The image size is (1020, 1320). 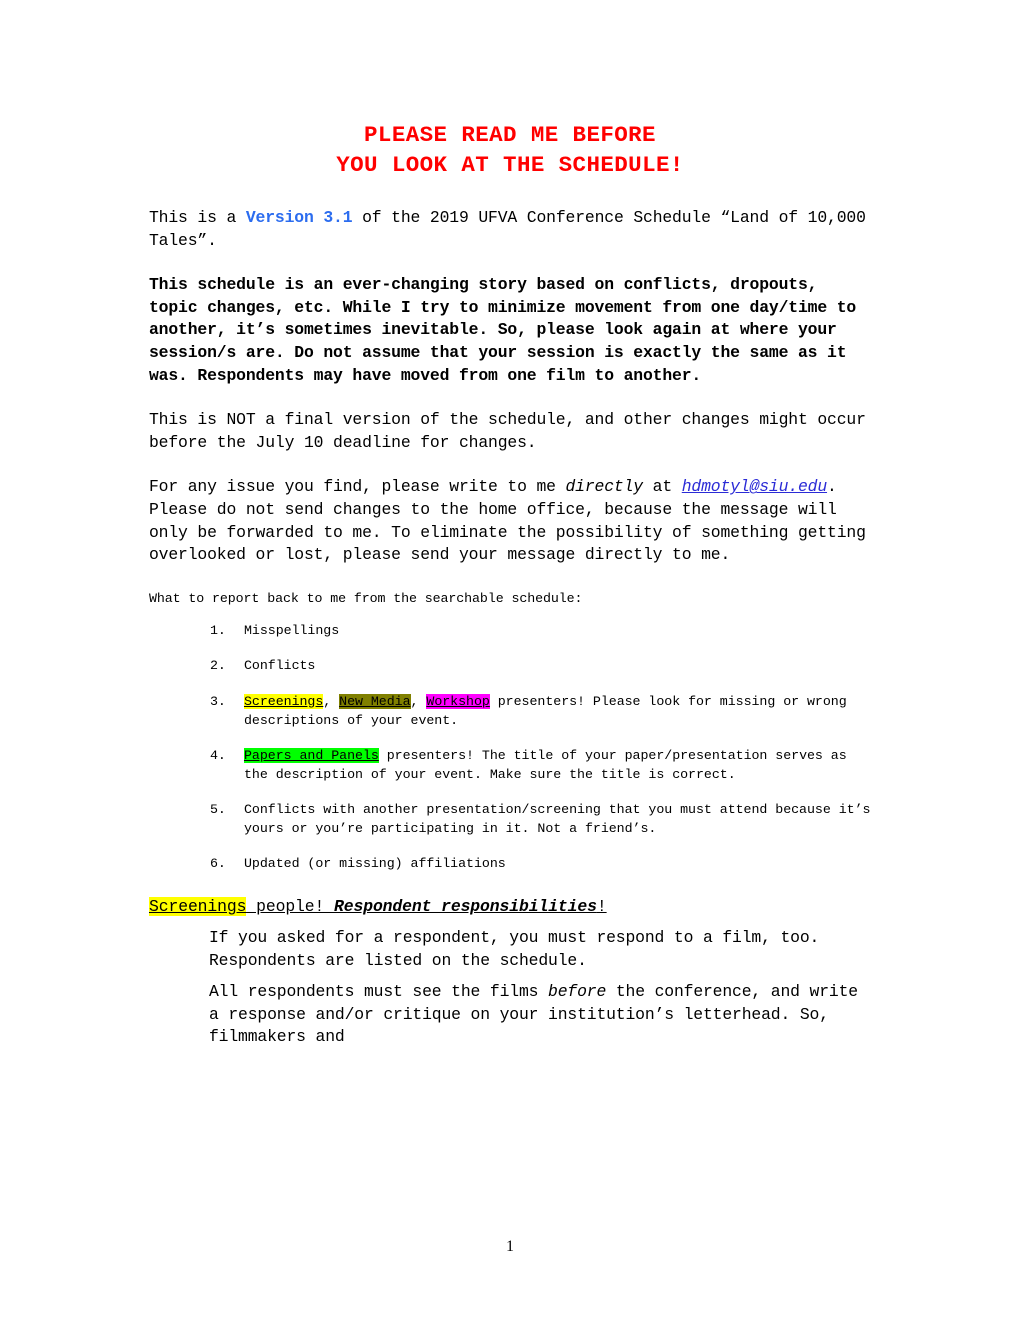 What do you see at coordinates (754, 486) in the screenshot?
I see `email-link: hdmotyl@siu.edu` at bounding box center [754, 486].